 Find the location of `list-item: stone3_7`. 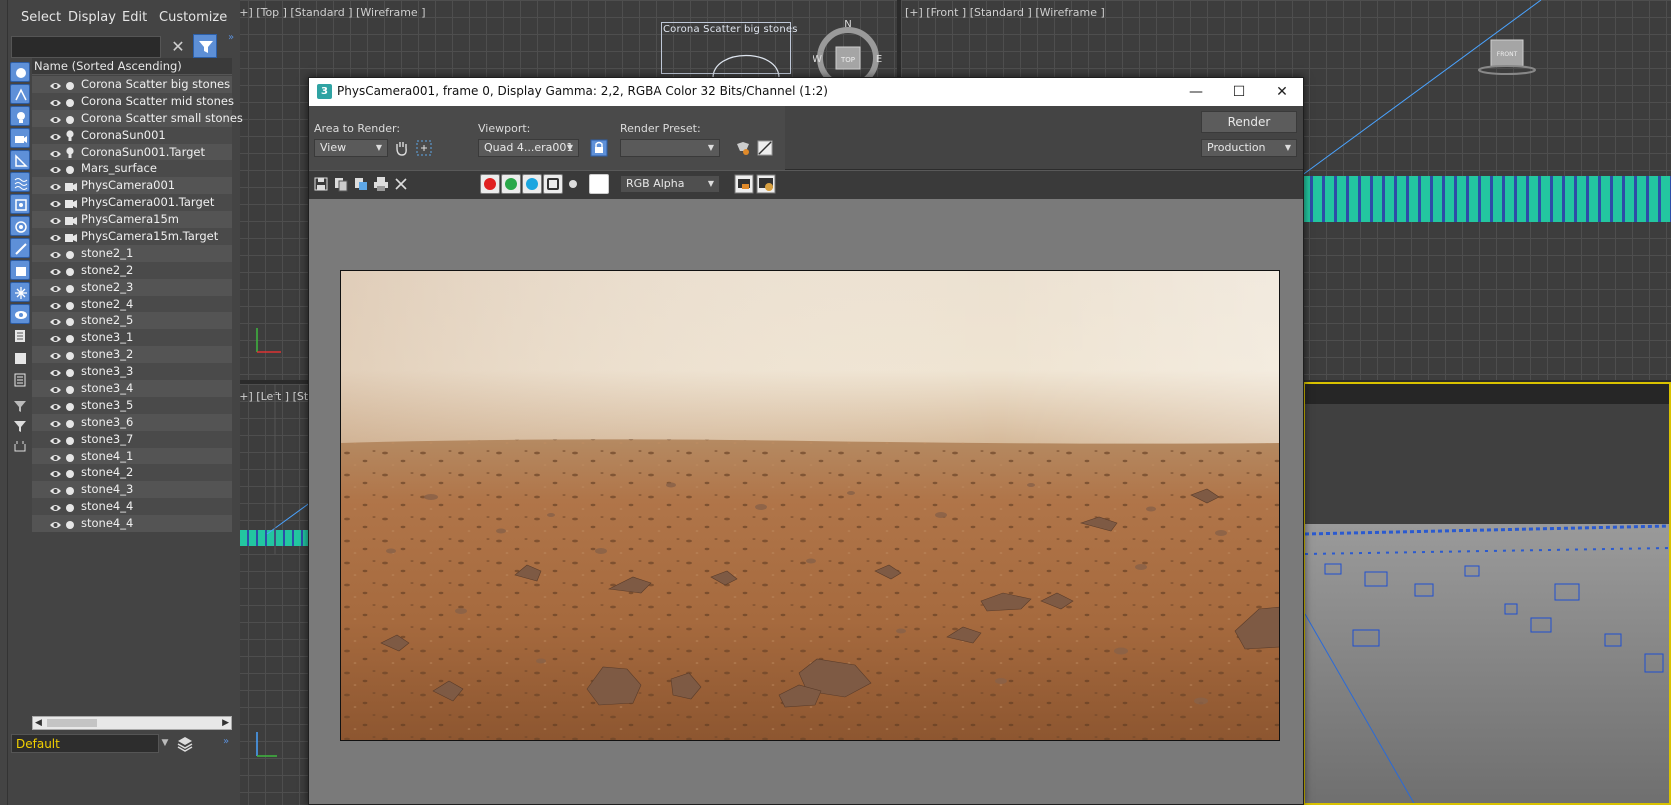

list-item: stone3_7 is located at coordinates (132, 439).